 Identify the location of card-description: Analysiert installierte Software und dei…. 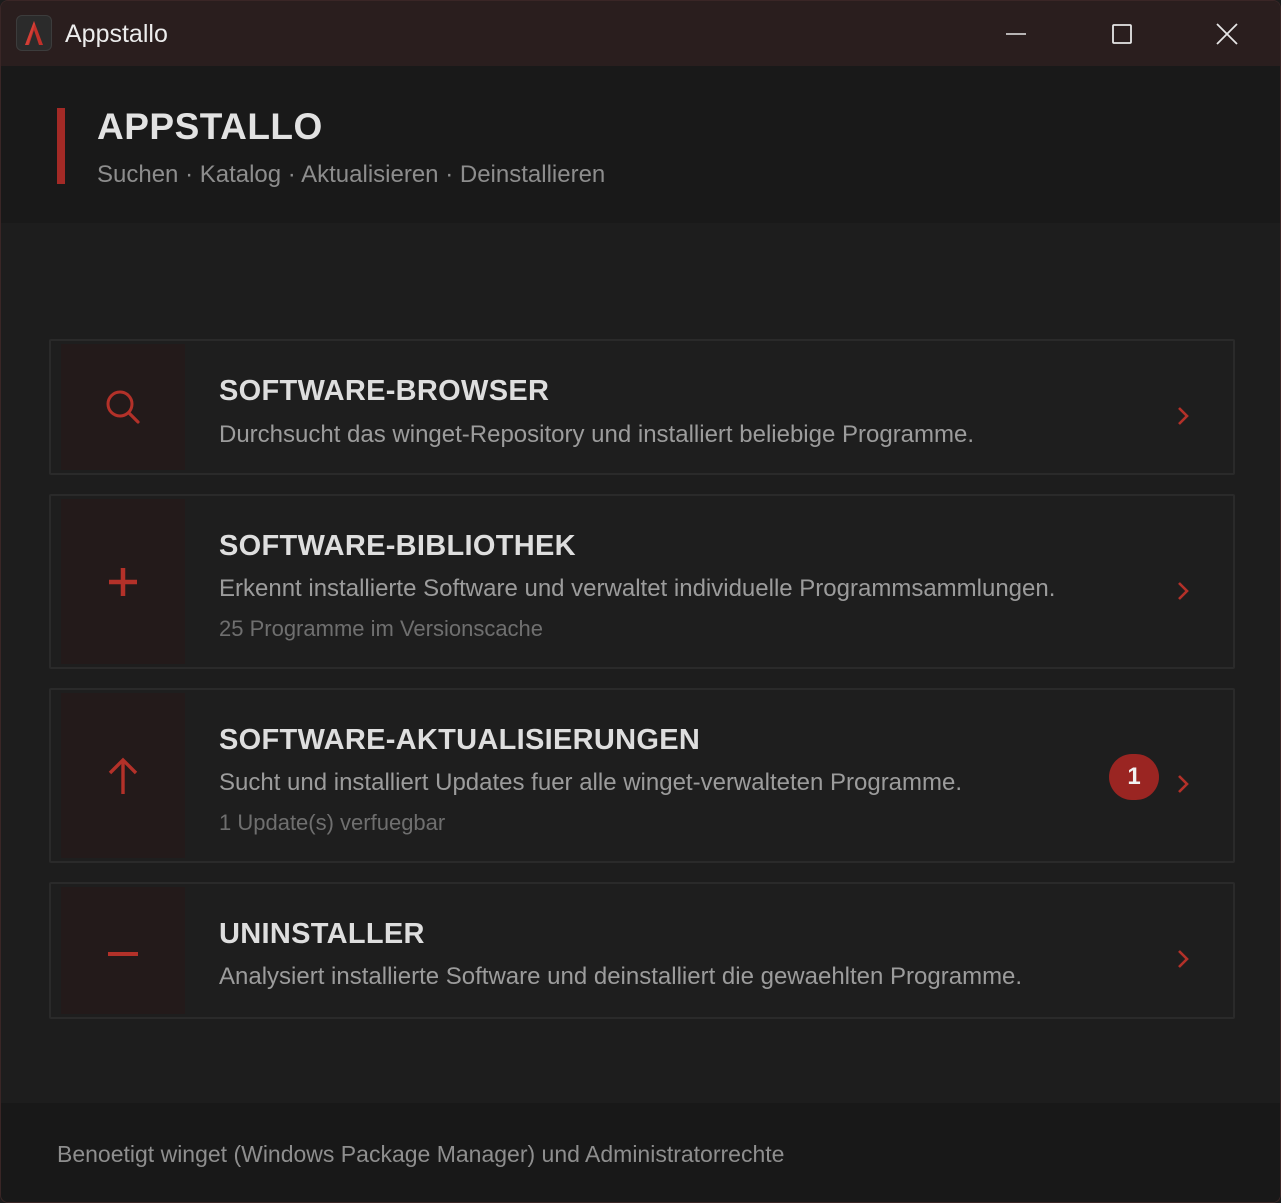
(621, 976).